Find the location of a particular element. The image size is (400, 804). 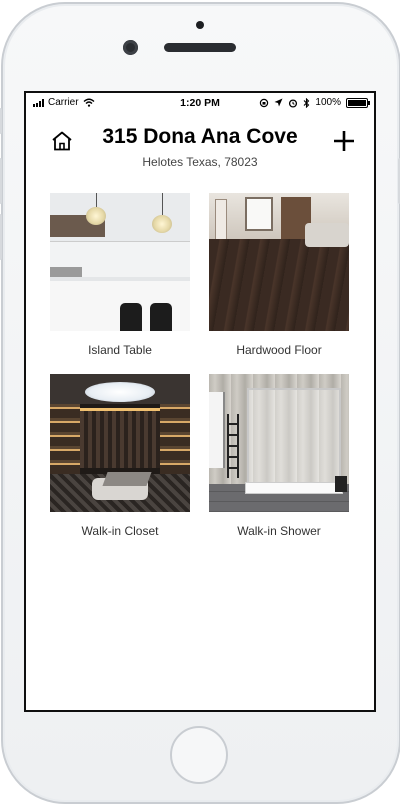

room-label: Island Table is located at coordinates (120, 350).